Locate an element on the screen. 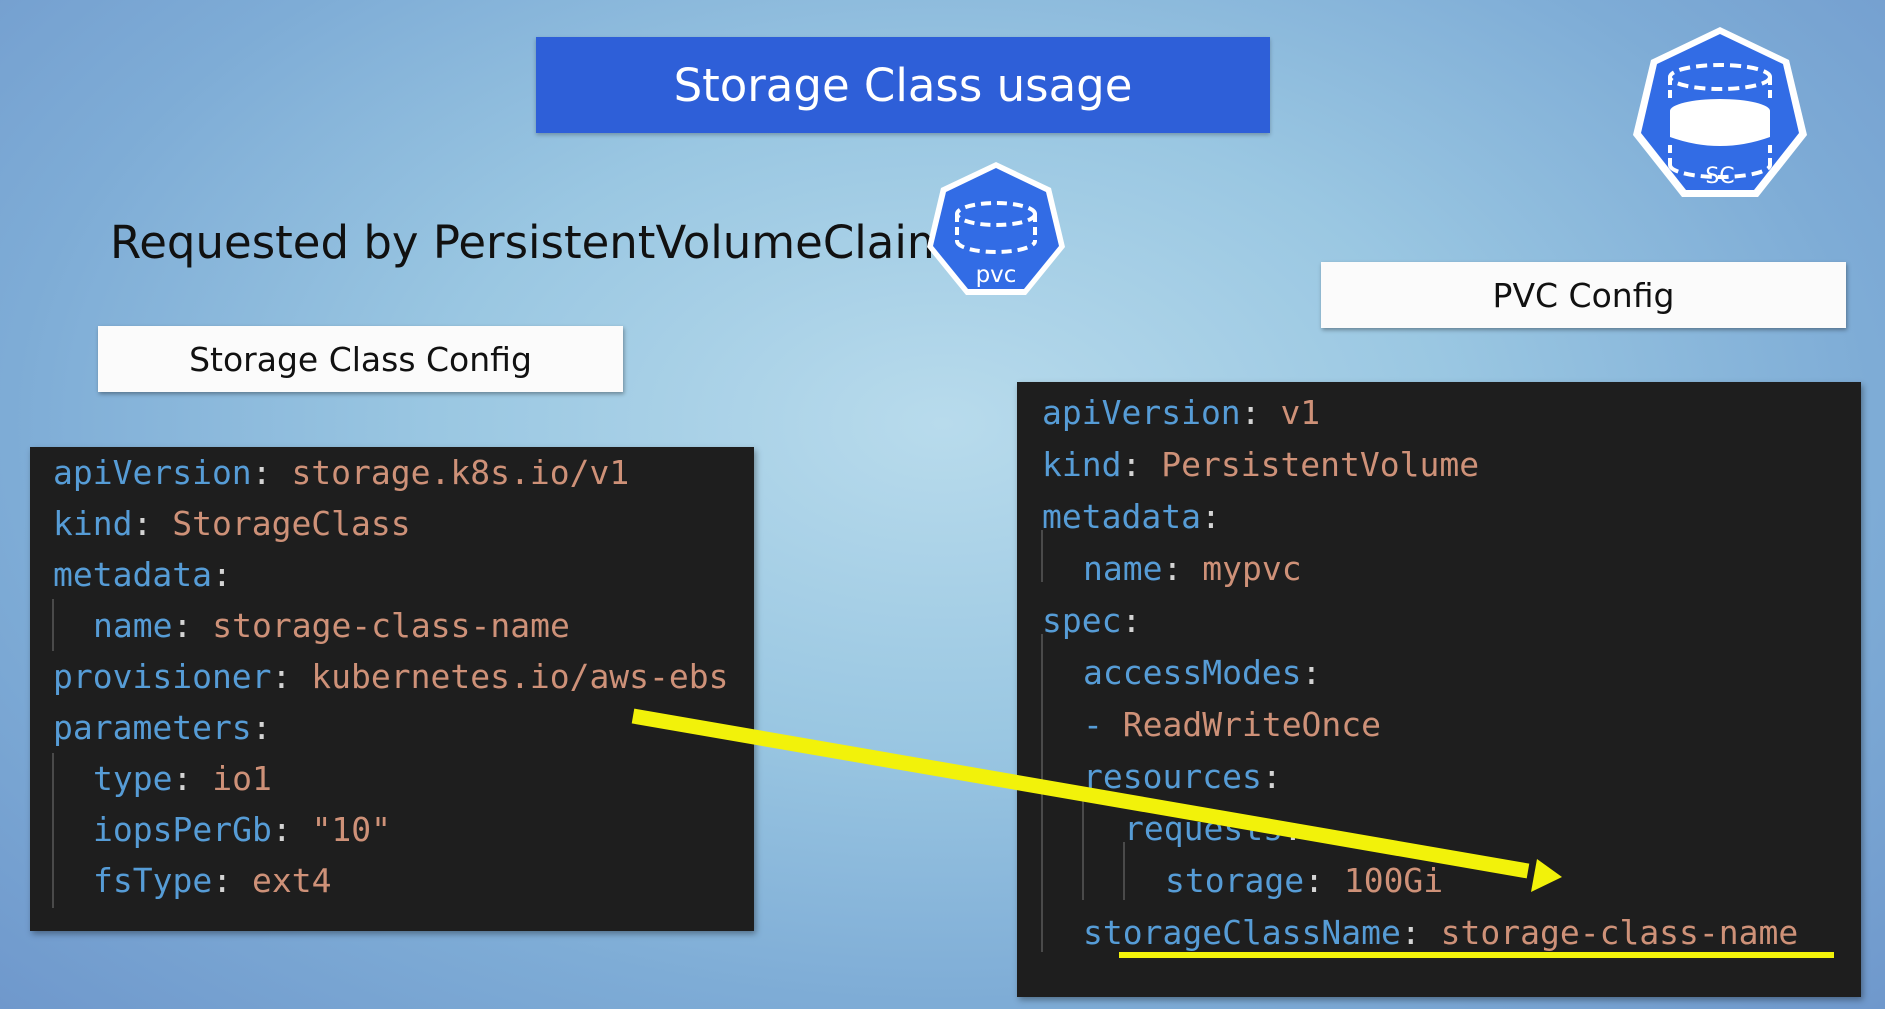 Image resolution: width=1885 pixels, height=1009 pixels. pvc-config-label: PVC Config is located at coordinates (1583, 295).